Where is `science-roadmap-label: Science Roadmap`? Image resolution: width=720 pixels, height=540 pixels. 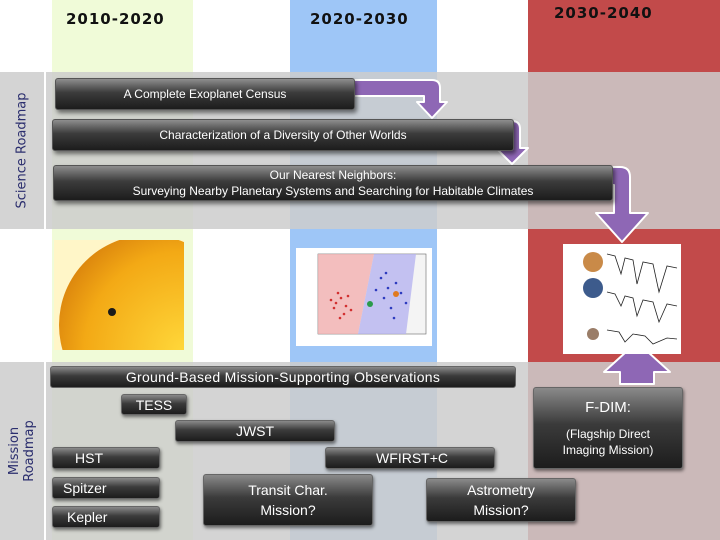 science-roadmap-label: Science Roadmap is located at coordinates (22, 150).